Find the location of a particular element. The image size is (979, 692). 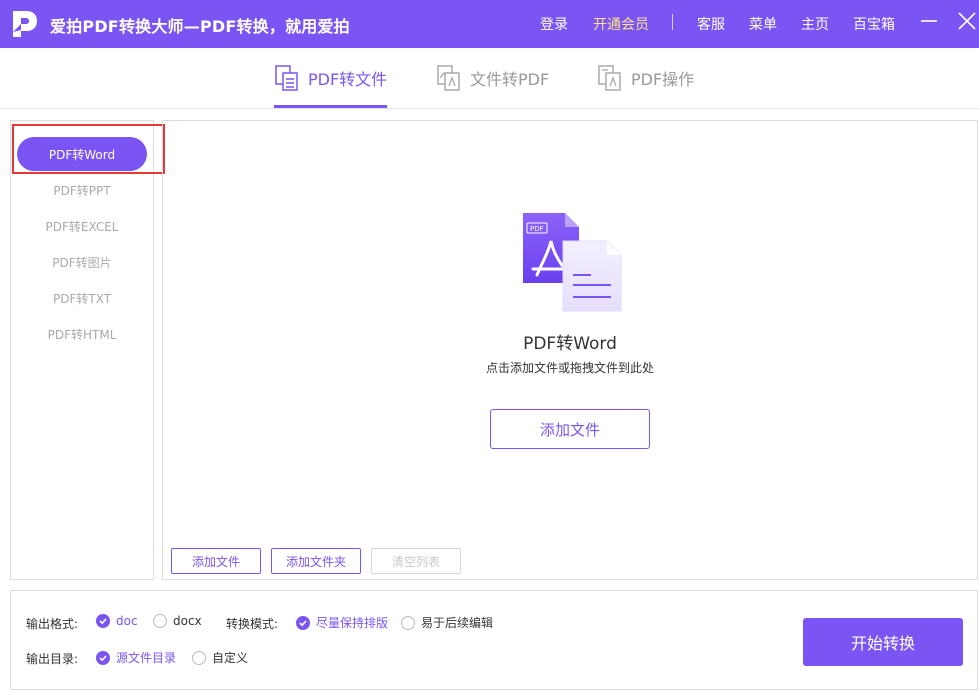

add-file-button: 添加文件 is located at coordinates (570, 429).